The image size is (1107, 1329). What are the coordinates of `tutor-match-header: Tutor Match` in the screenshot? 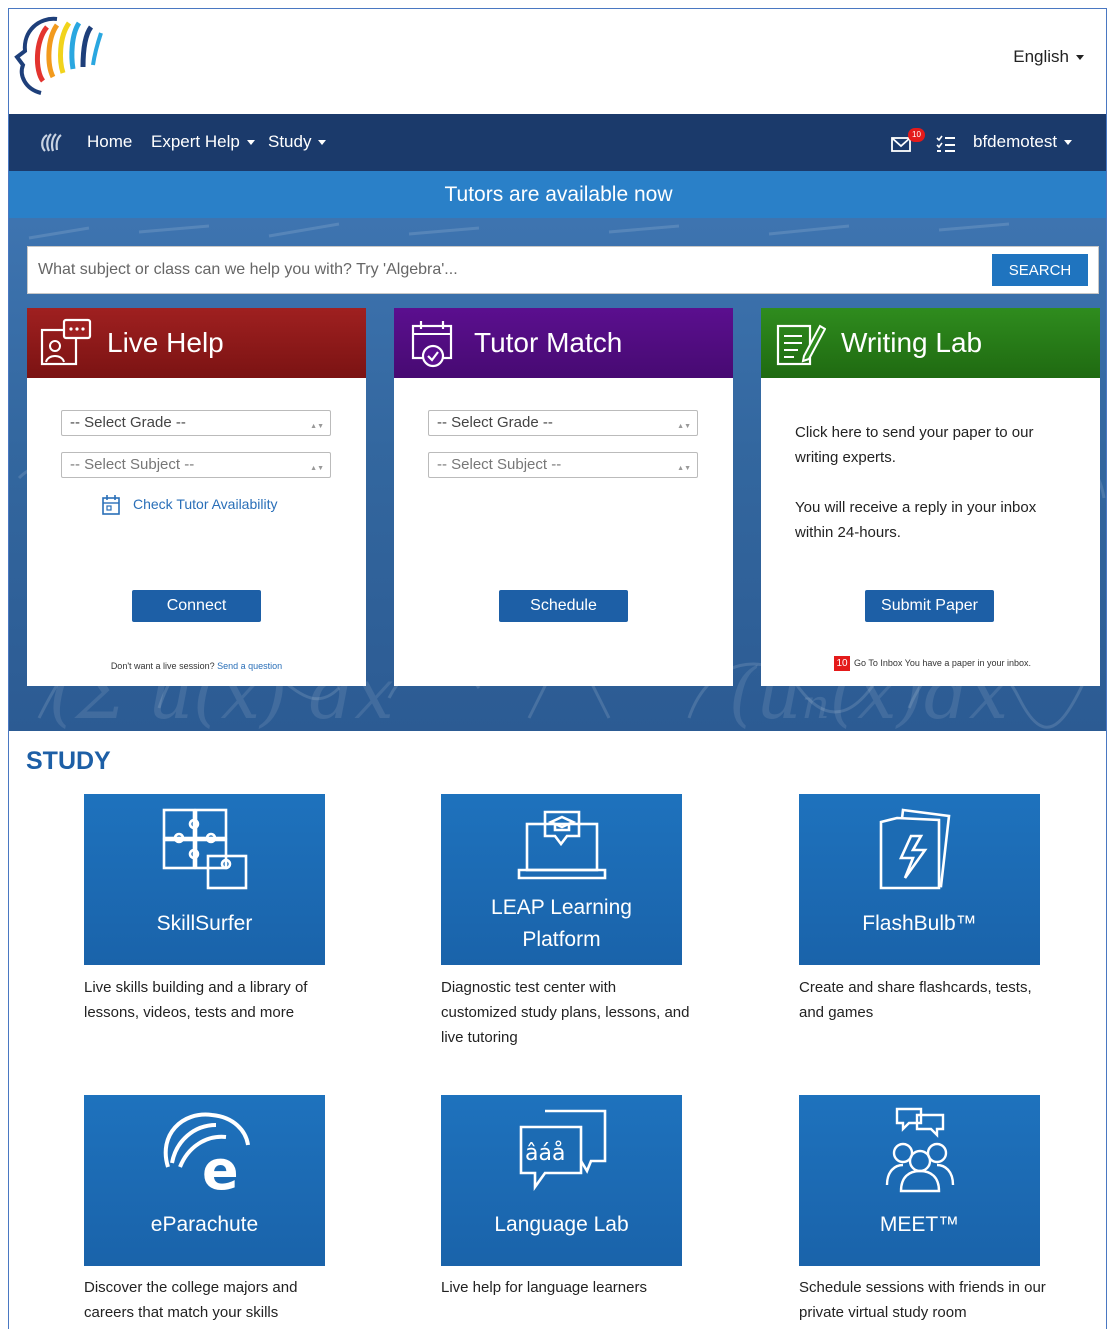 It's located at (563, 343).